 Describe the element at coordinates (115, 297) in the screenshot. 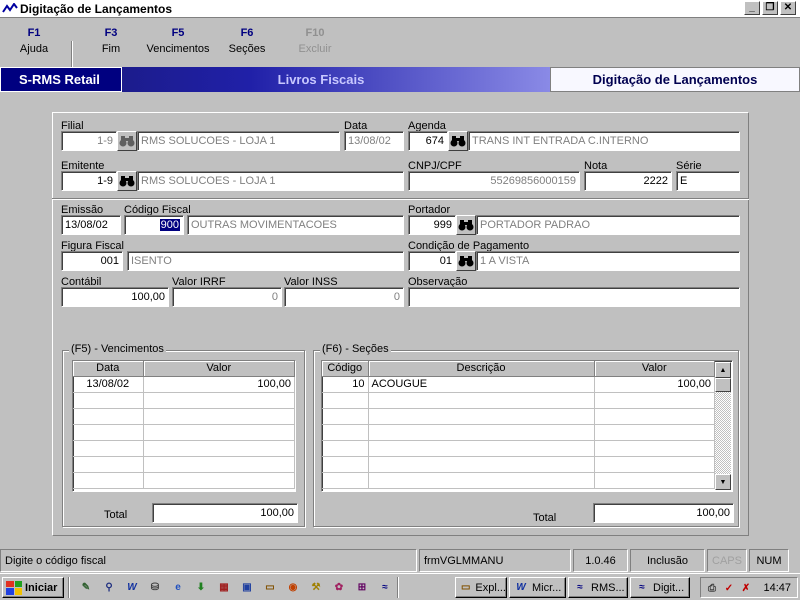

I see `contabil-field: 100,00` at that location.